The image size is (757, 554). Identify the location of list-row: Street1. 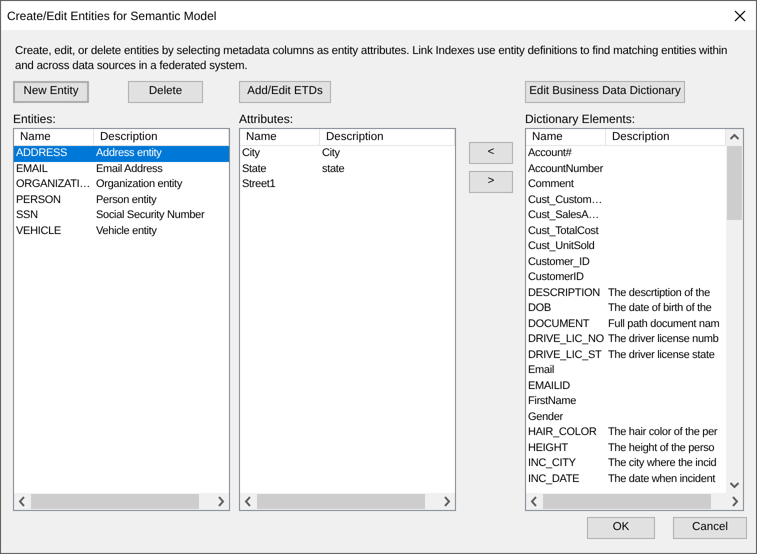
(347, 184).